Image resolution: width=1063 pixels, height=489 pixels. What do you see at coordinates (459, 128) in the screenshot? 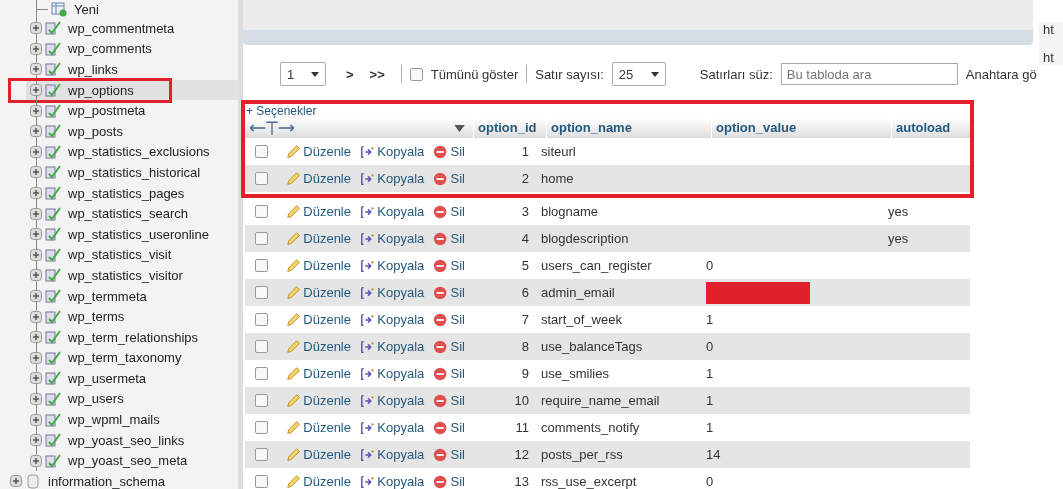
I see `dropdown-icon` at bounding box center [459, 128].